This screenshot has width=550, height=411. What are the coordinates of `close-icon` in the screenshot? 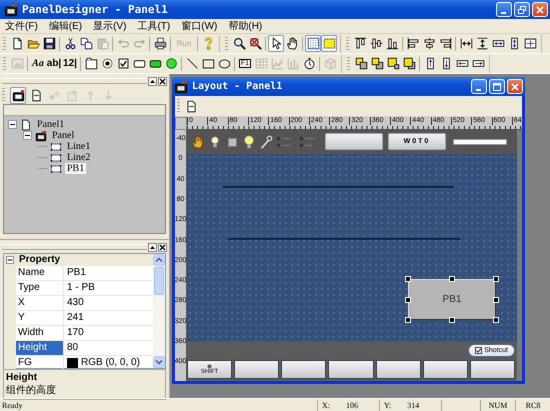 It's located at (162, 247).